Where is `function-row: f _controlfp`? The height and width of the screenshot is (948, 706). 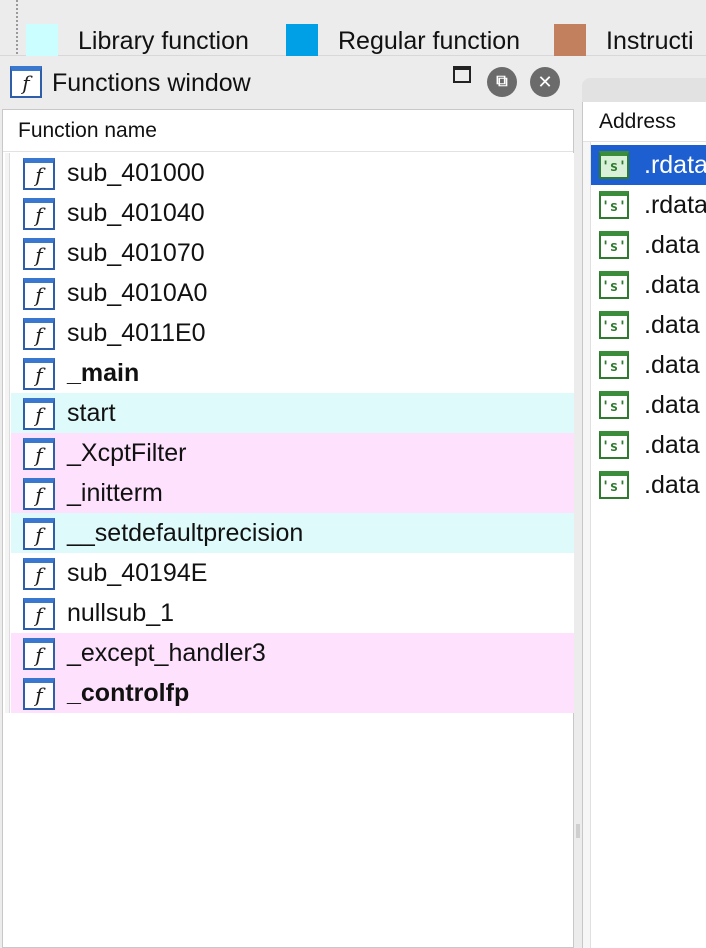
function-row: f _controlfp is located at coordinates (293, 693).